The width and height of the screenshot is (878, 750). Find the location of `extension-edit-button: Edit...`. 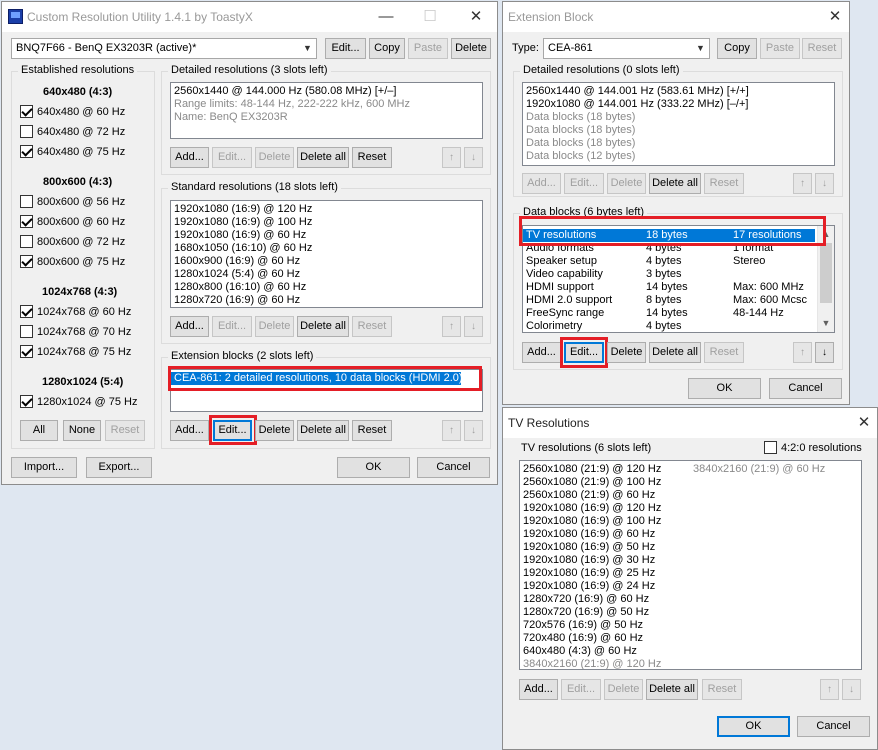

extension-edit-button: Edit... is located at coordinates (232, 430).